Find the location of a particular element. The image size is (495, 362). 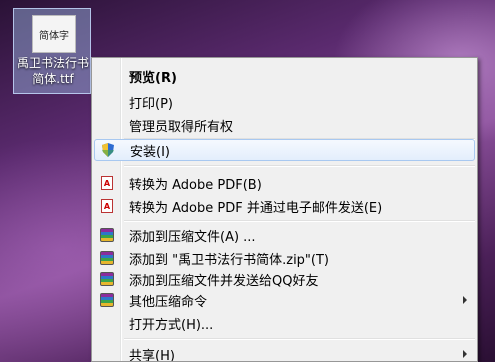

thumbnail-text: 简体字 is located at coordinates (54, 36).